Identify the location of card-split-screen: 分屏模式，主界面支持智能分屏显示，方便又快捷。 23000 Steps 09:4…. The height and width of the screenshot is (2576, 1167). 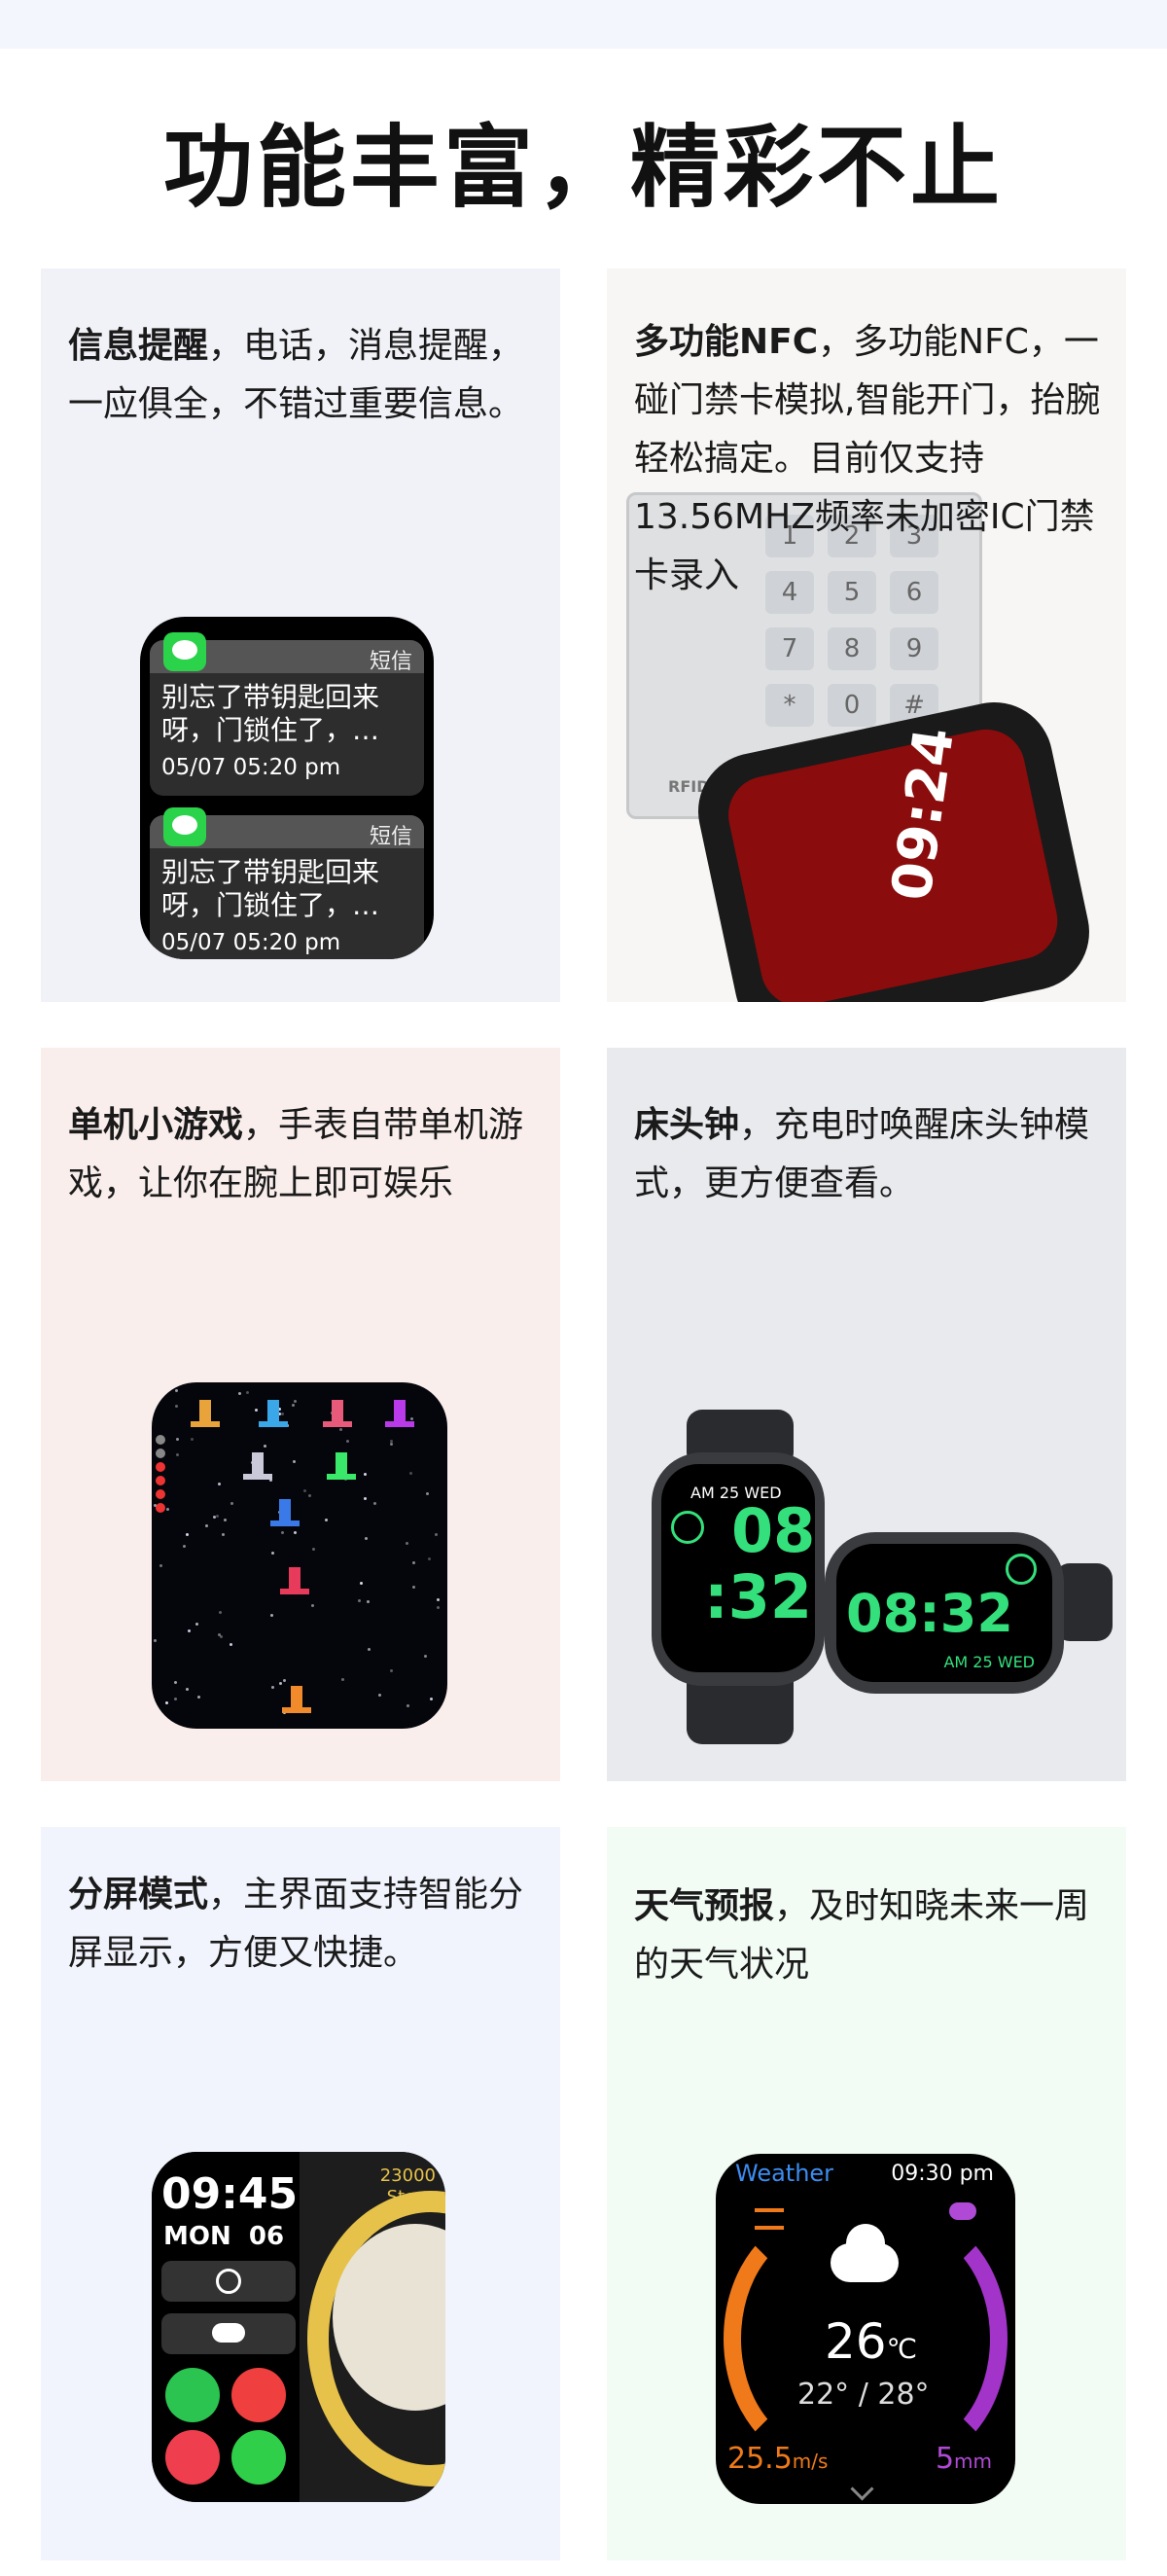
(300, 2193).